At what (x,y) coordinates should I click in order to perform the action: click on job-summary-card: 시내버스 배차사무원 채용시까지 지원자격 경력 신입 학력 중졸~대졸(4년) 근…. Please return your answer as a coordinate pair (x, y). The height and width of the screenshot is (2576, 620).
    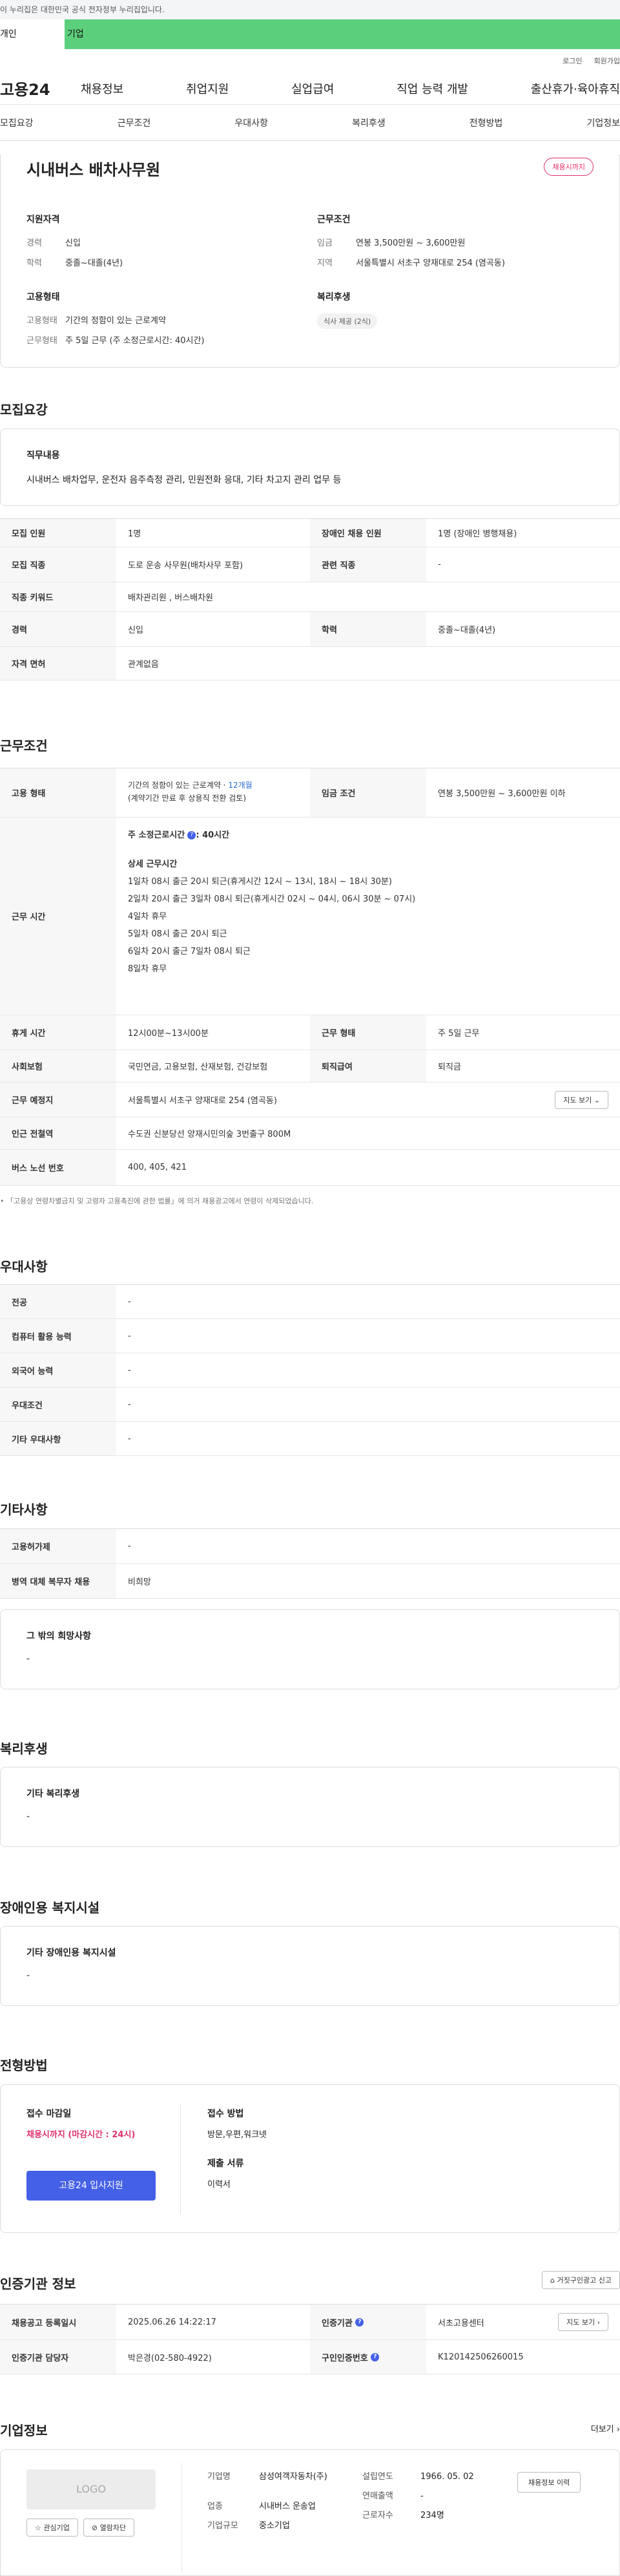
    Looking at the image, I should click on (310, 261).